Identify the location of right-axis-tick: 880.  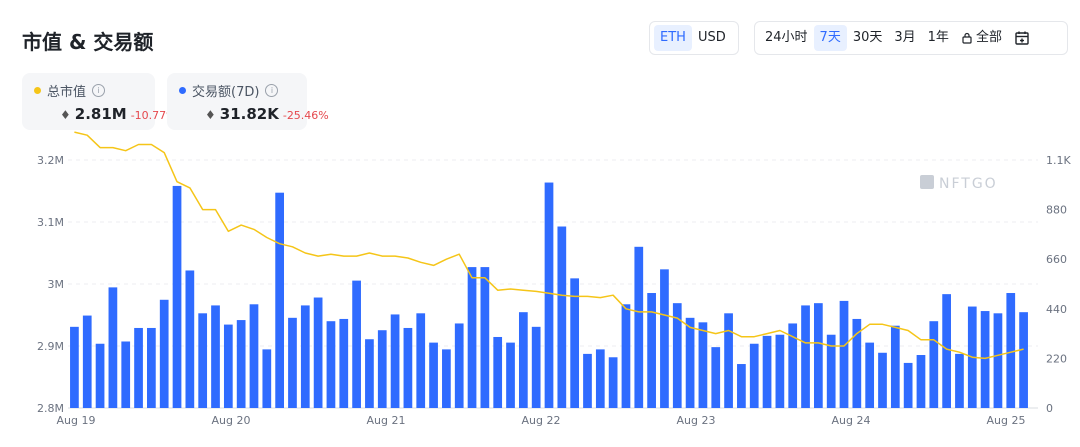
(1056, 210).